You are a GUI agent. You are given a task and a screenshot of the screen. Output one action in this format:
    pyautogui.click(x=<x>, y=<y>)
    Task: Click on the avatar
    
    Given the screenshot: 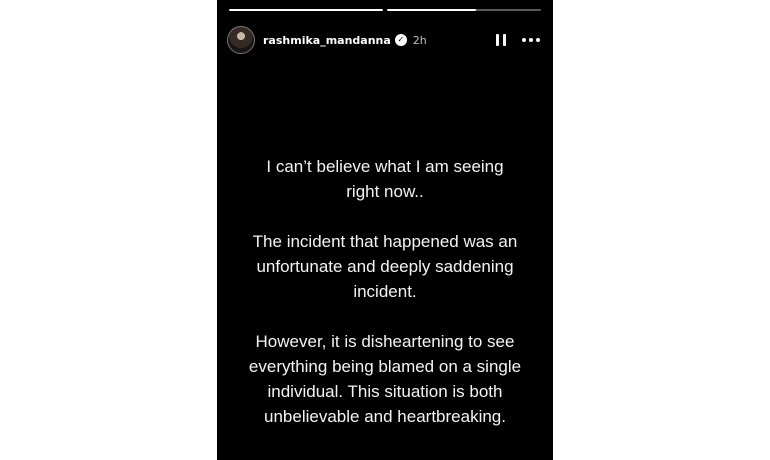 What is the action you would take?
    pyautogui.click(x=241, y=40)
    